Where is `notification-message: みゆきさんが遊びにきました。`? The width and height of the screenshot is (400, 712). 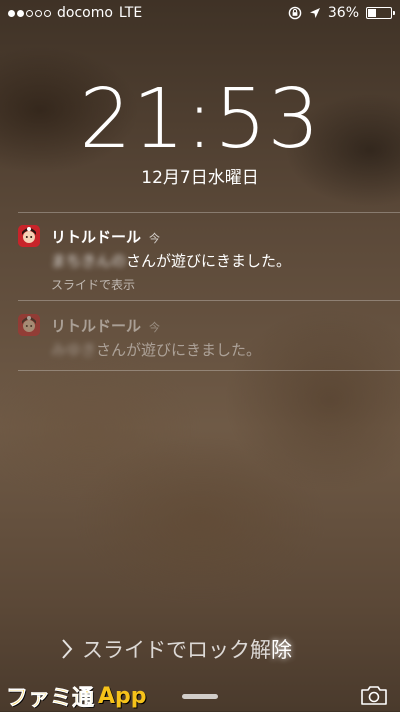
notification-message: みゆきさんが遊びにきました。 is located at coordinates (156, 349).